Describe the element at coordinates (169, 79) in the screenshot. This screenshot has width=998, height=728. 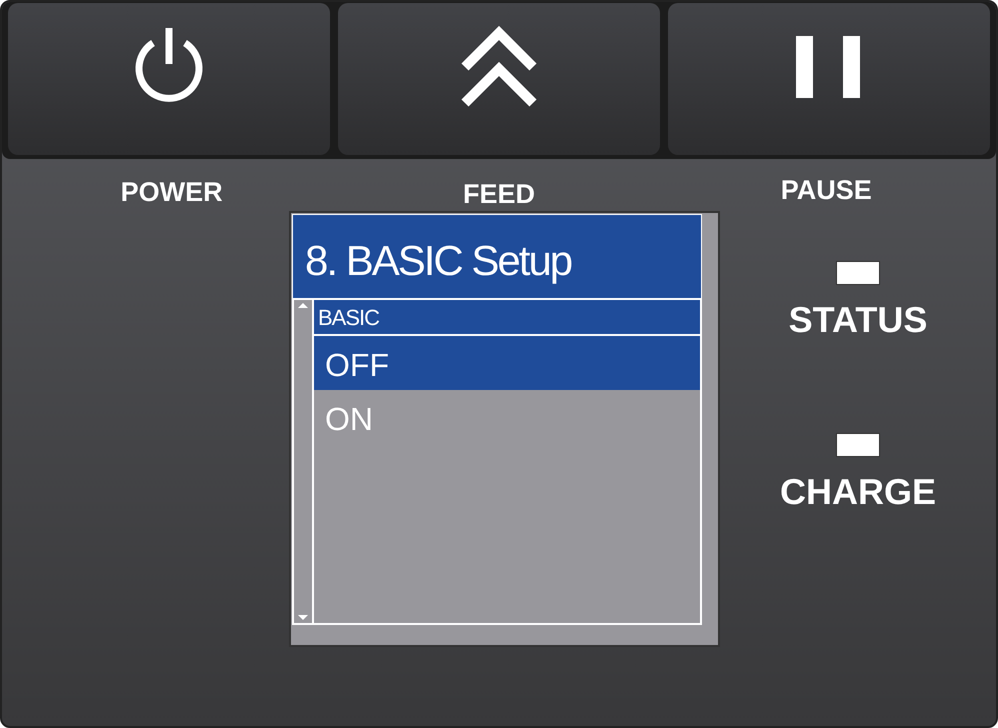
I see `power-button` at that location.